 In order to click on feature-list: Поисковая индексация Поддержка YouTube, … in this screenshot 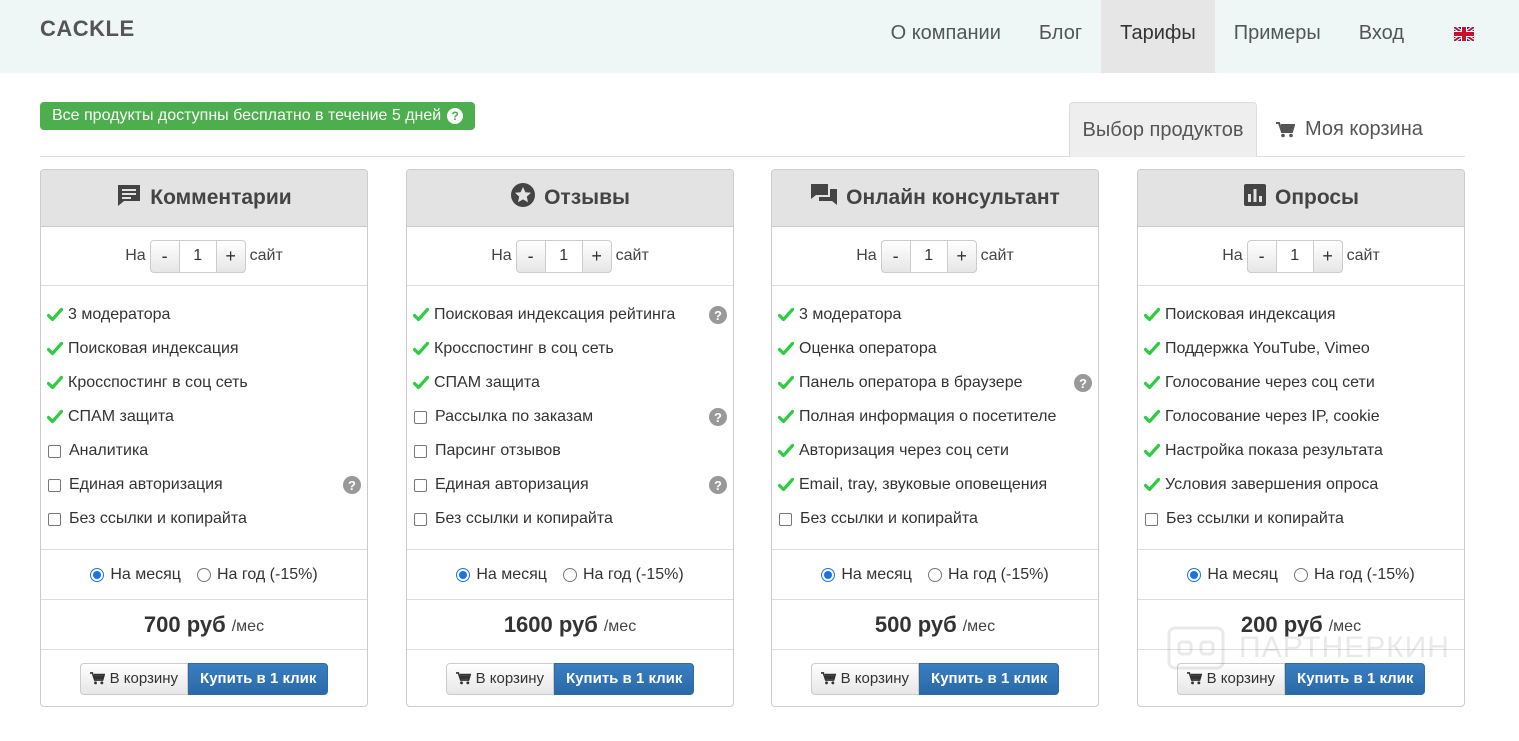, I will do `click(1301, 418)`.